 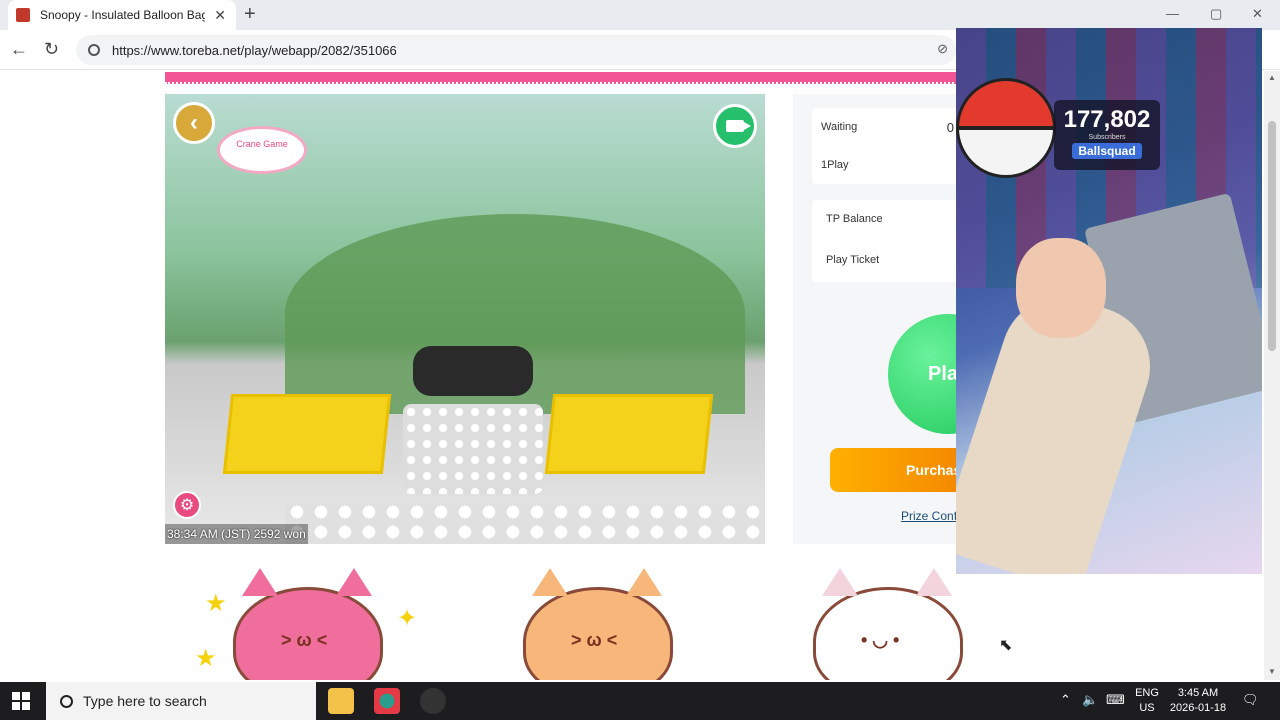 I want to click on page-scrollbar: ▲ ▼, so click(x=1272, y=375).